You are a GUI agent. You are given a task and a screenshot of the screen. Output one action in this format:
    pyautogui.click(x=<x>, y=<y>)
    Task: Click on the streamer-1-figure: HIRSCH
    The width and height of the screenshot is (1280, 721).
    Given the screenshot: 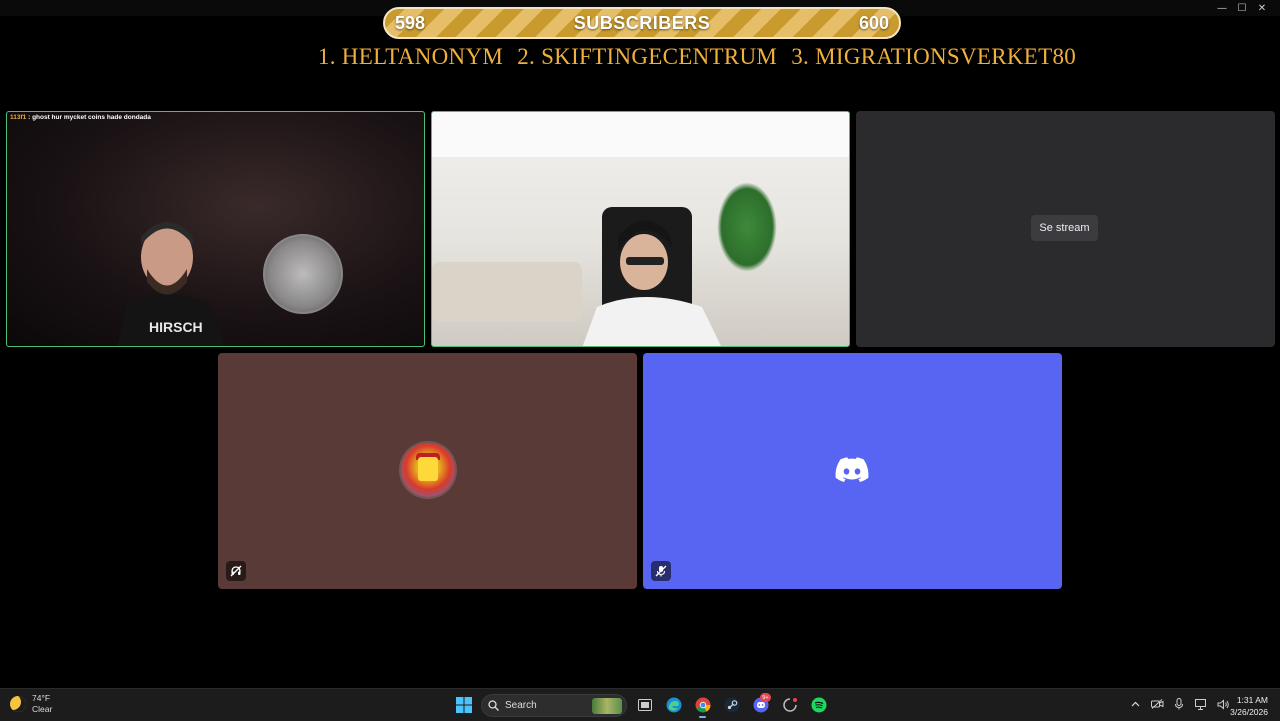 What is the action you would take?
    pyautogui.click(x=172, y=284)
    